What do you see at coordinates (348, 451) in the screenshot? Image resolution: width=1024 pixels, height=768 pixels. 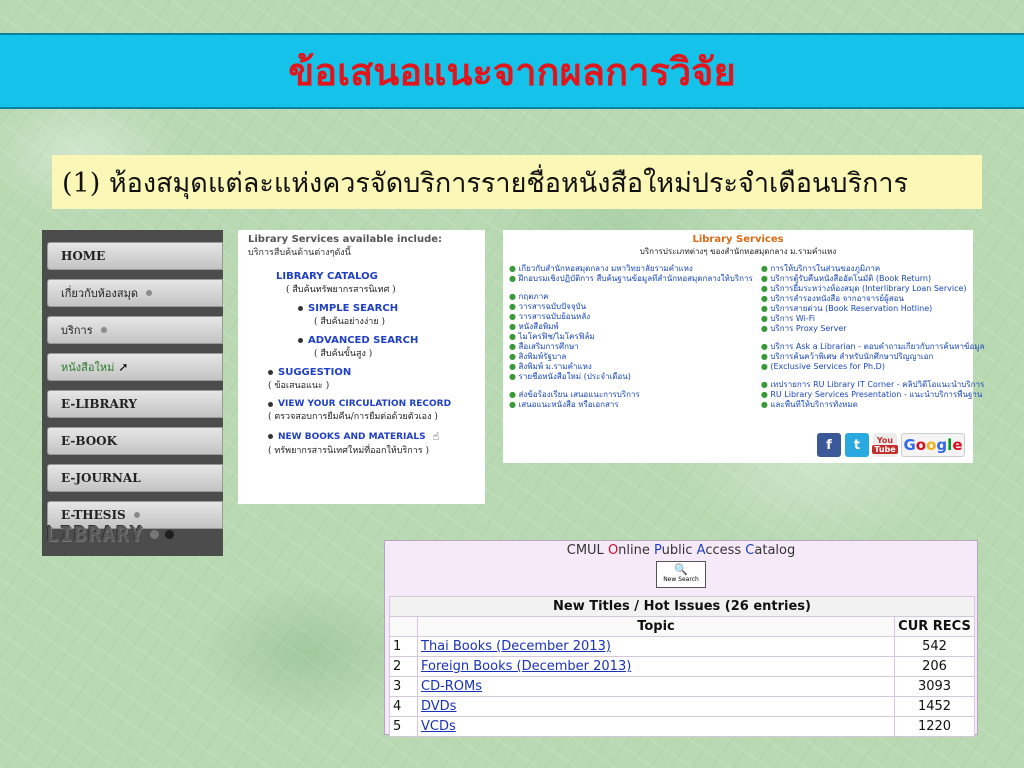 I see `new-books-desc: ( ทรัพยากรสารนิเทศใหม่ที่ออกให้บริการ )` at bounding box center [348, 451].